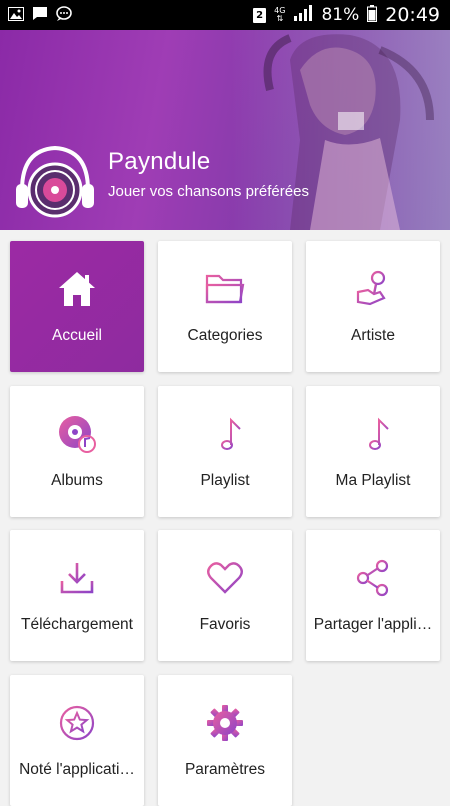 The image size is (450, 806). What do you see at coordinates (225, 289) in the screenshot?
I see `folder-icon` at bounding box center [225, 289].